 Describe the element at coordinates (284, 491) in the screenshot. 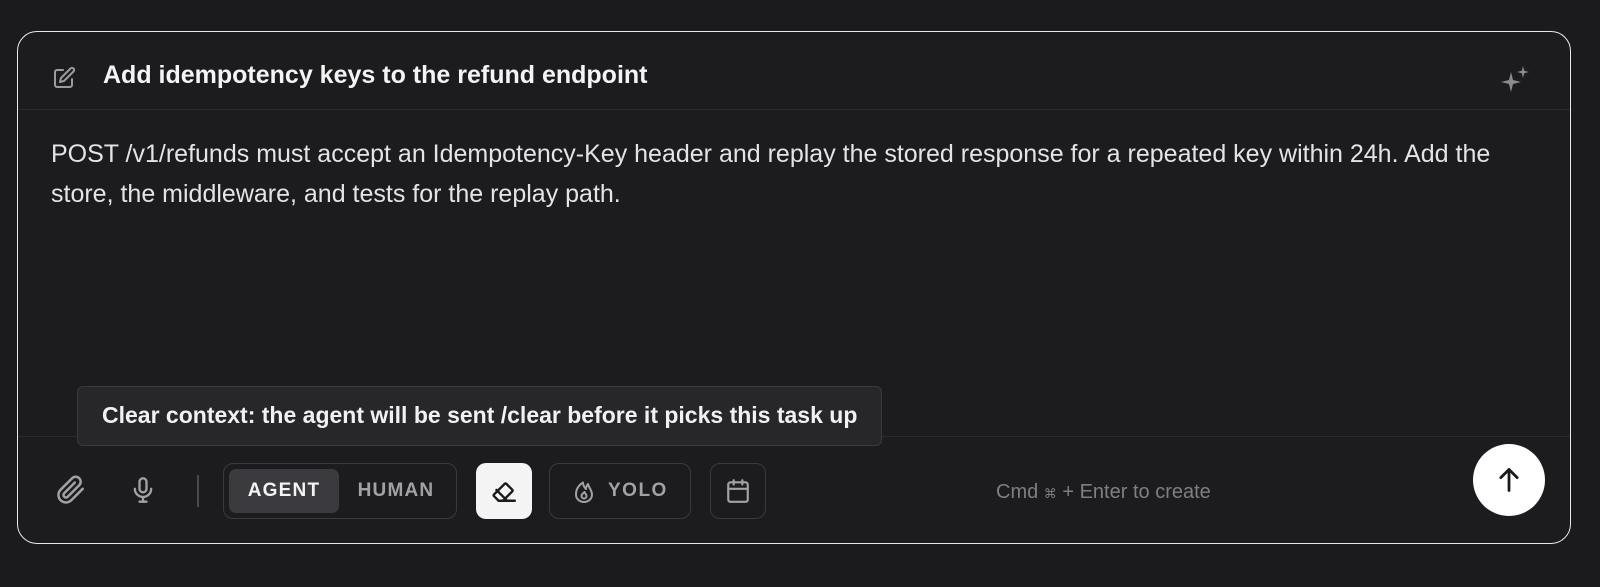

I see `agent-toggle-option: AGENT` at that location.